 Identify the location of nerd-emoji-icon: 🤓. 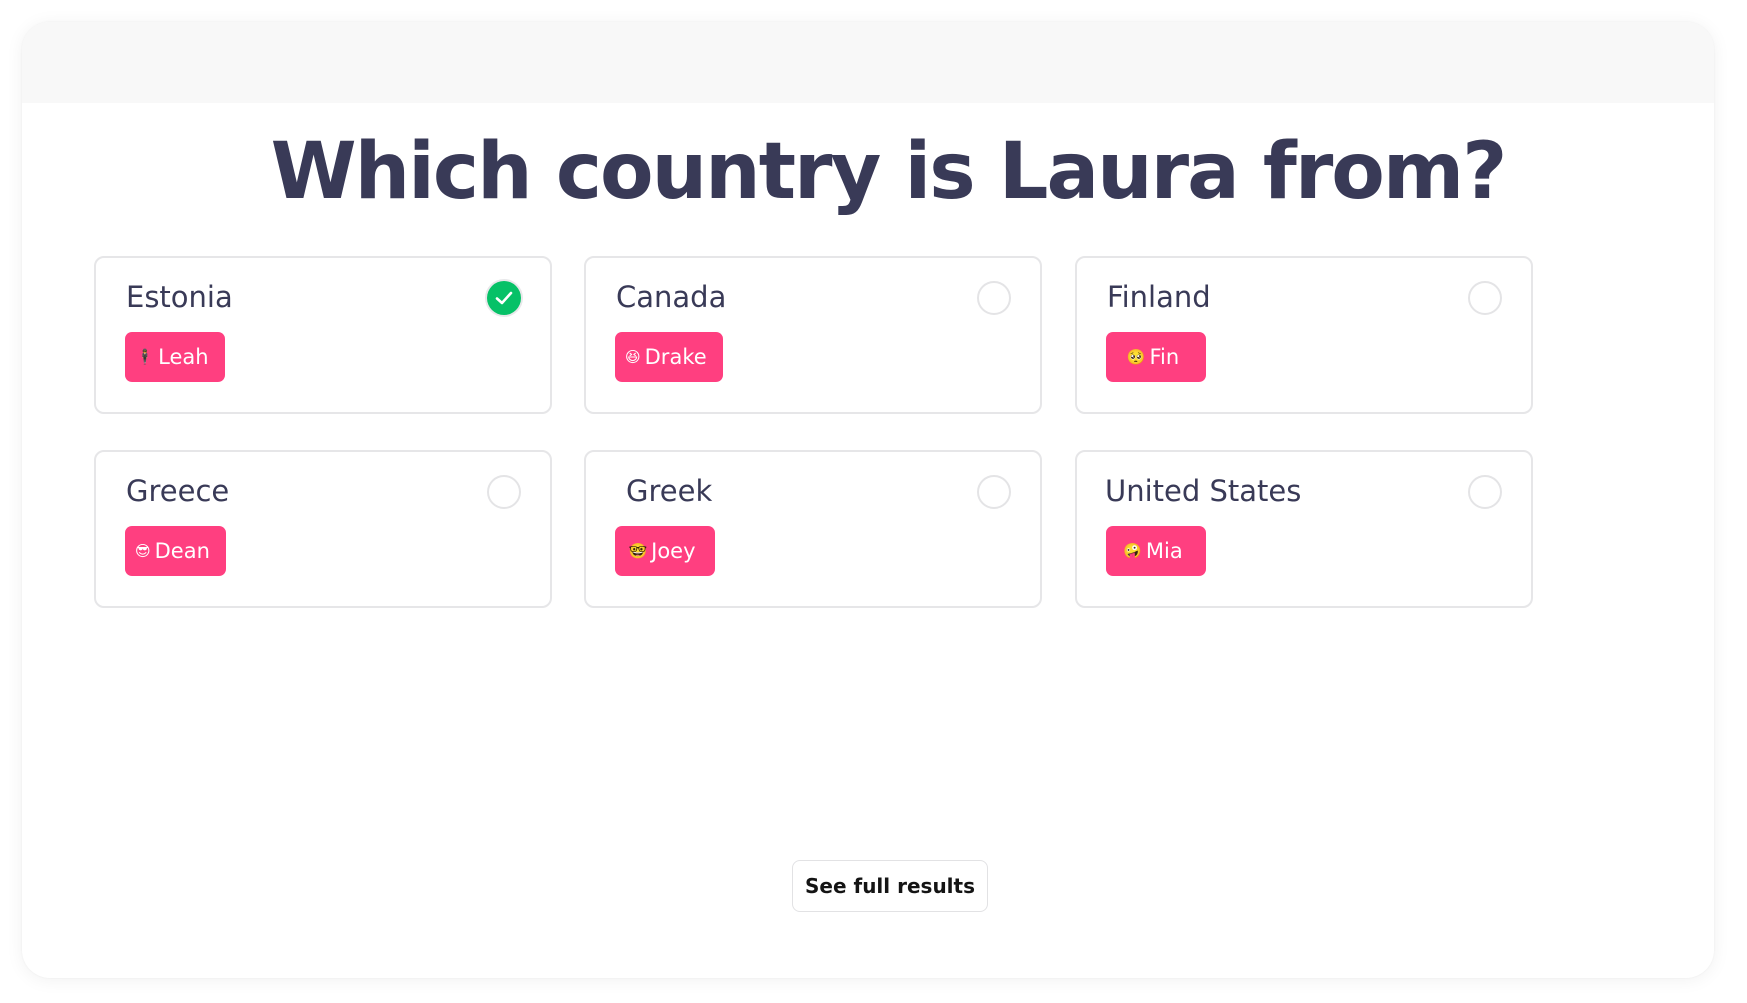
(638, 550).